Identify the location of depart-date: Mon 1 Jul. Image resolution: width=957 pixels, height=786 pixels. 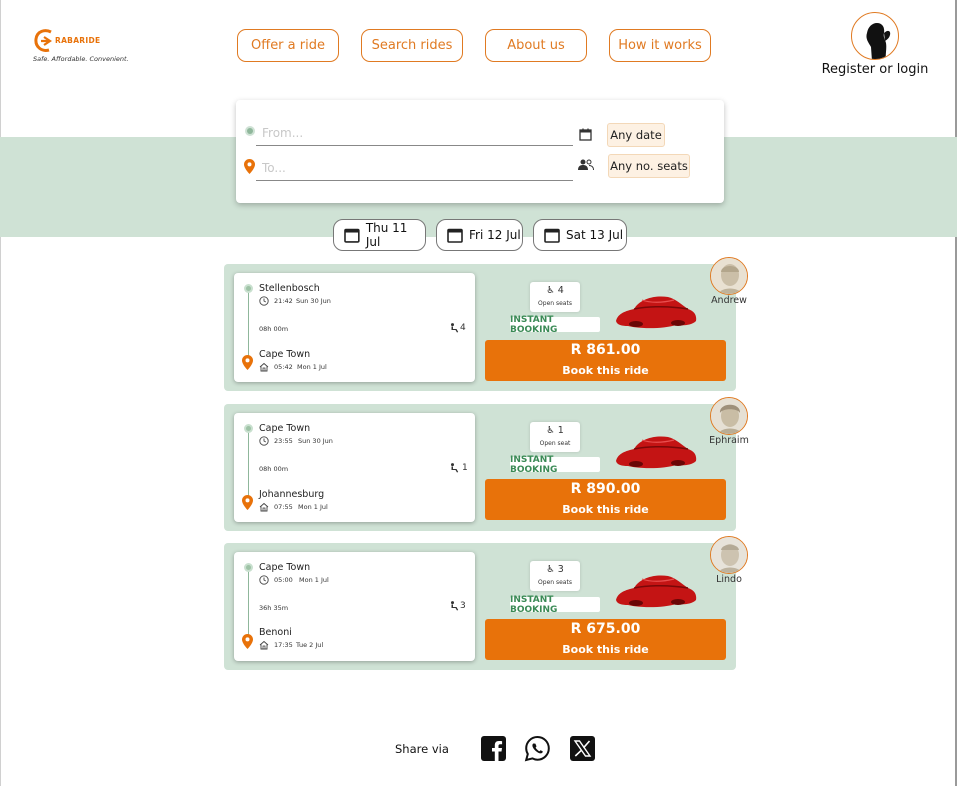
(314, 580).